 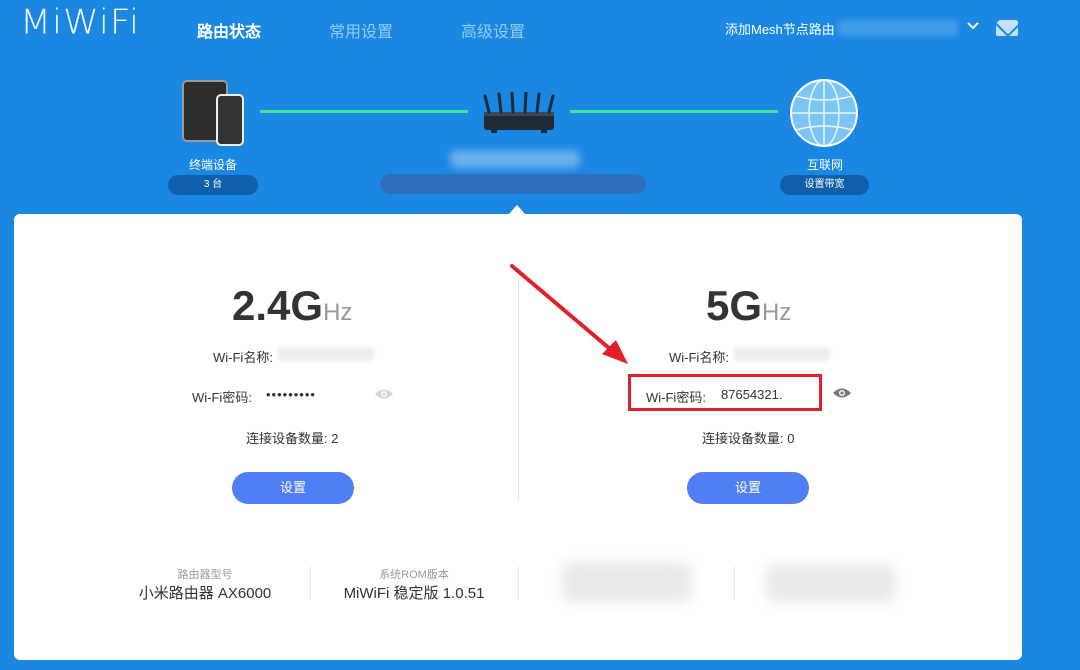 I want to click on mail-icon, so click(x=1007, y=28).